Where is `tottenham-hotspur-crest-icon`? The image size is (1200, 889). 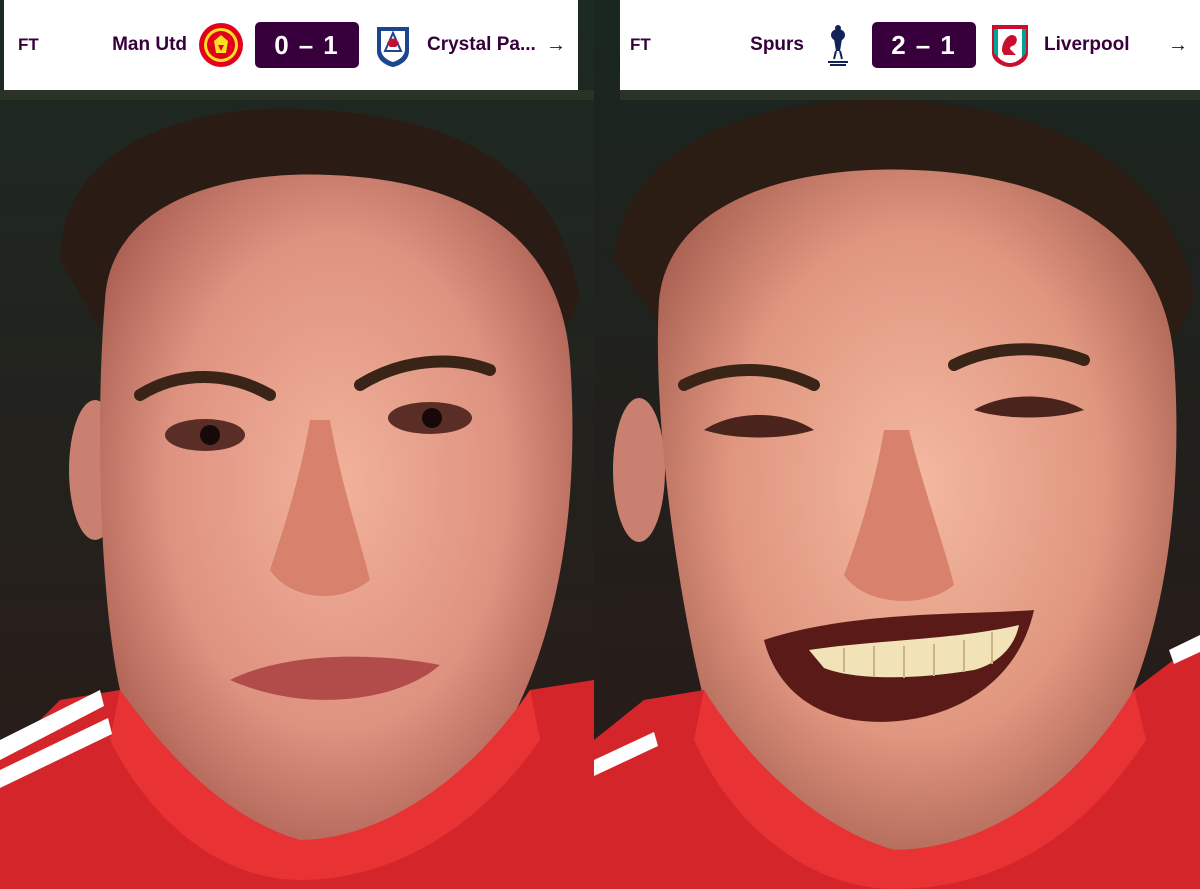 tottenham-hotspur-crest-icon is located at coordinates (838, 45).